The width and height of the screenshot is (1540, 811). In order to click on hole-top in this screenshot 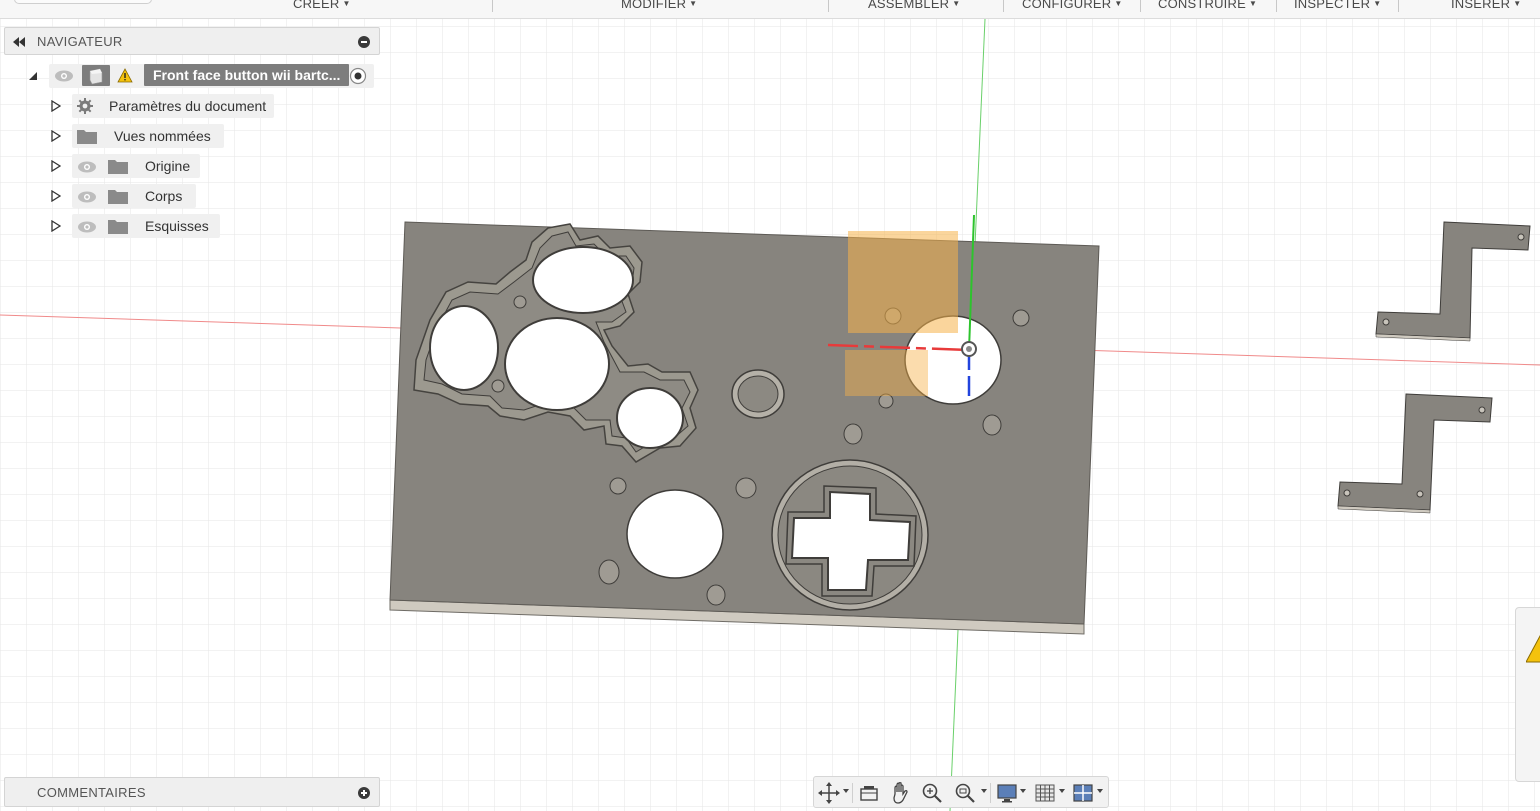, I will do `click(583, 280)`.